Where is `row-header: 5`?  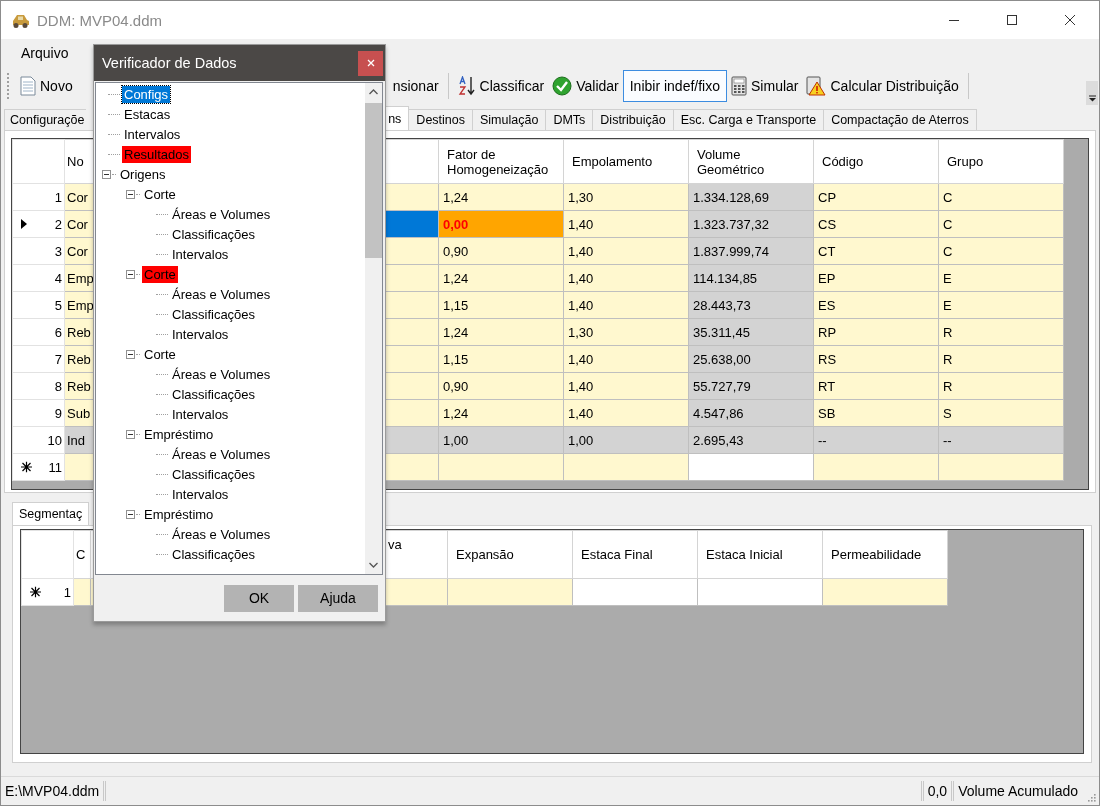
row-header: 5 is located at coordinates (38, 305).